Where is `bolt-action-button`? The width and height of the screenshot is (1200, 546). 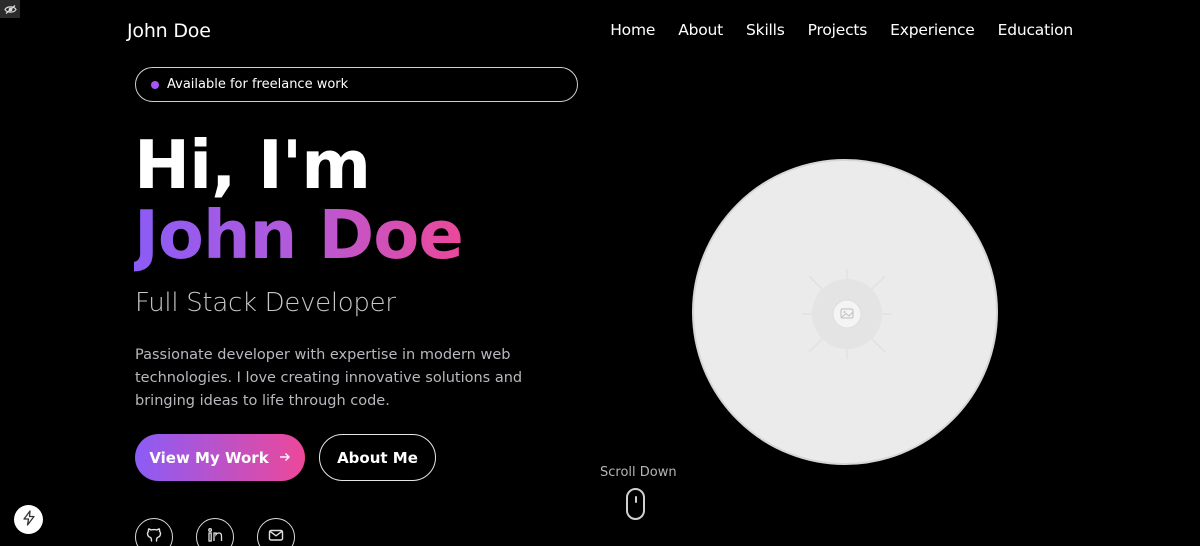 bolt-action-button is located at coordinates (28, 519).